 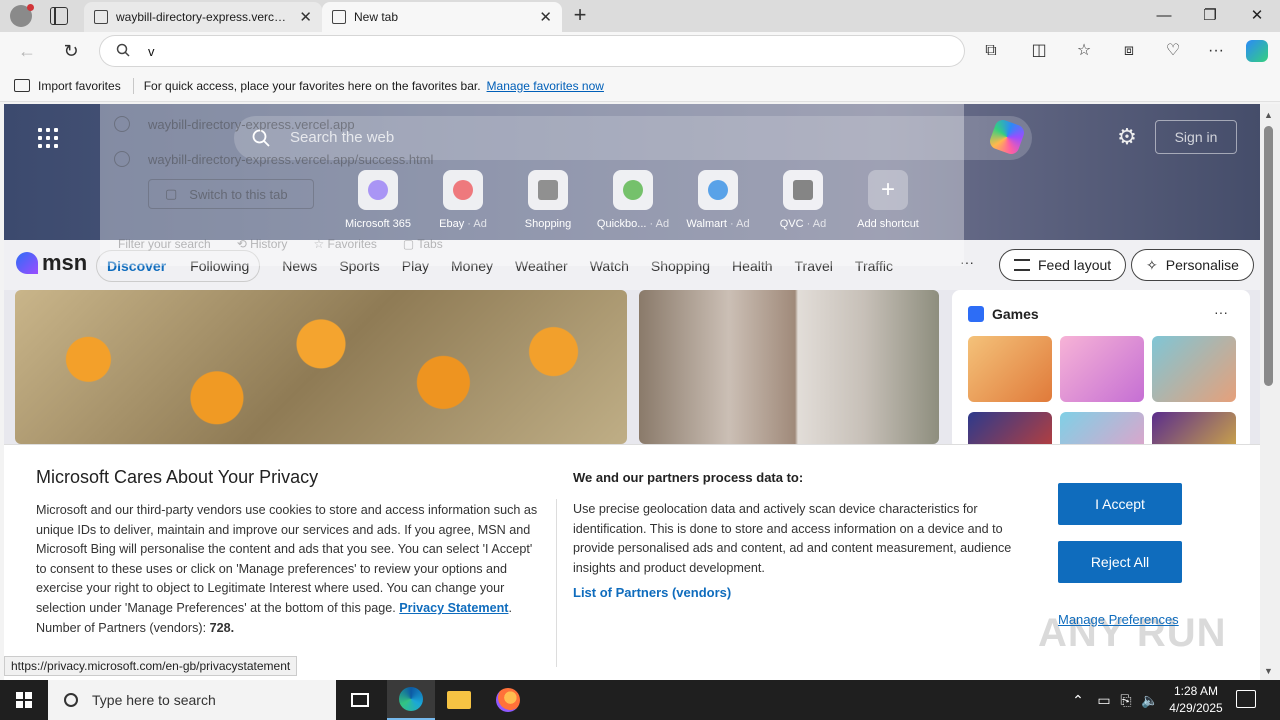 What do you see at coordinates (442, 17) in the screenshot?
I see `tab-new-tab: New tab ✕` at bounding box center [442, 17].